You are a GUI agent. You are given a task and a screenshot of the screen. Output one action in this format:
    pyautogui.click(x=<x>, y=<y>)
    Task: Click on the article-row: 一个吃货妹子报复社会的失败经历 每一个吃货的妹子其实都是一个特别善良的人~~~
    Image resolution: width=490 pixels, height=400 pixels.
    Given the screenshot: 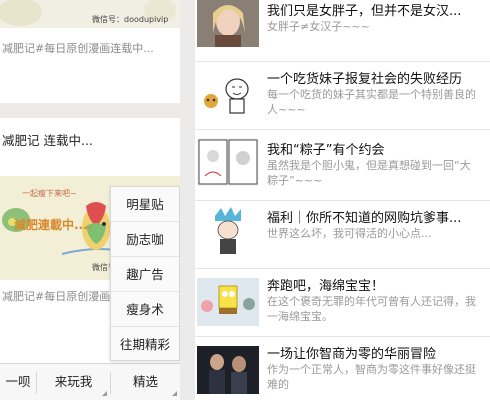 What is the action you would take?
    pyautogui.click(x=342, y=96)
    